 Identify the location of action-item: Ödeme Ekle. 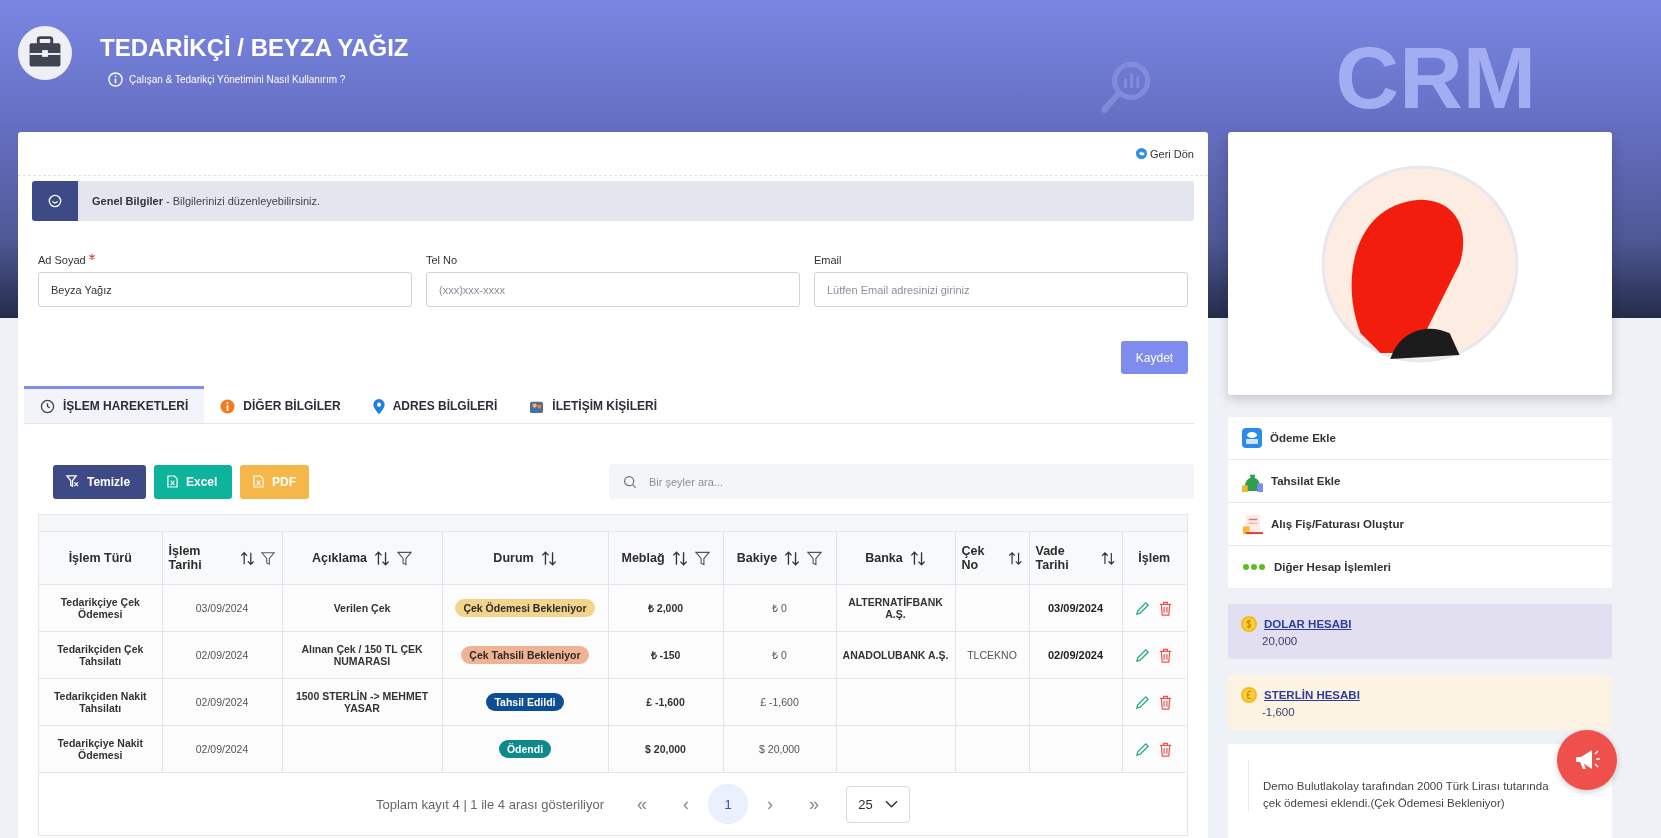
(1420, 438).